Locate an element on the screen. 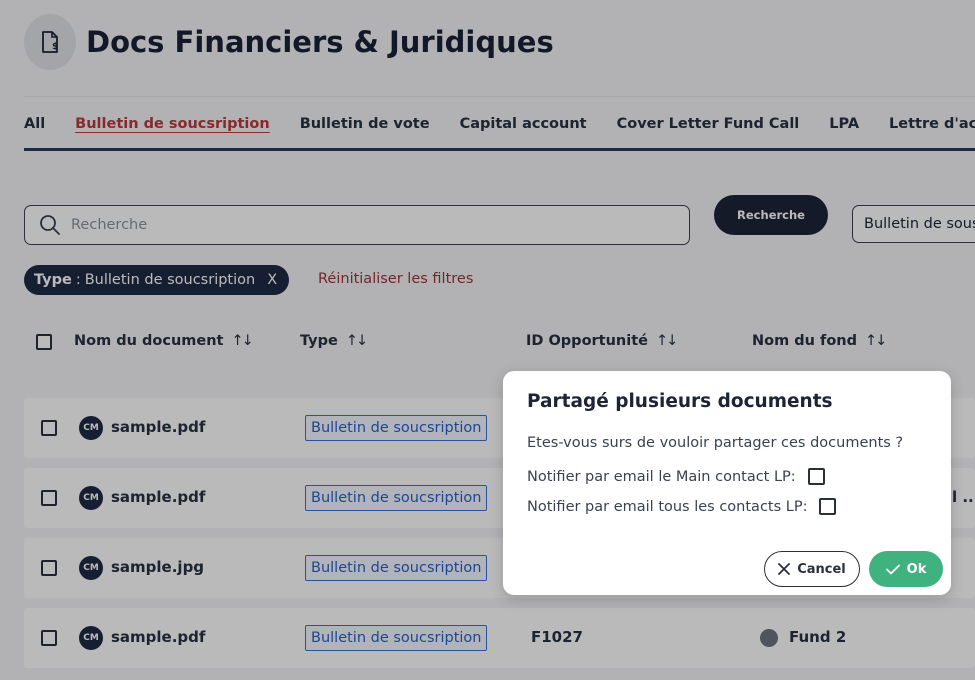  cancel-button: Cancel is located at coordinates (812, 569).